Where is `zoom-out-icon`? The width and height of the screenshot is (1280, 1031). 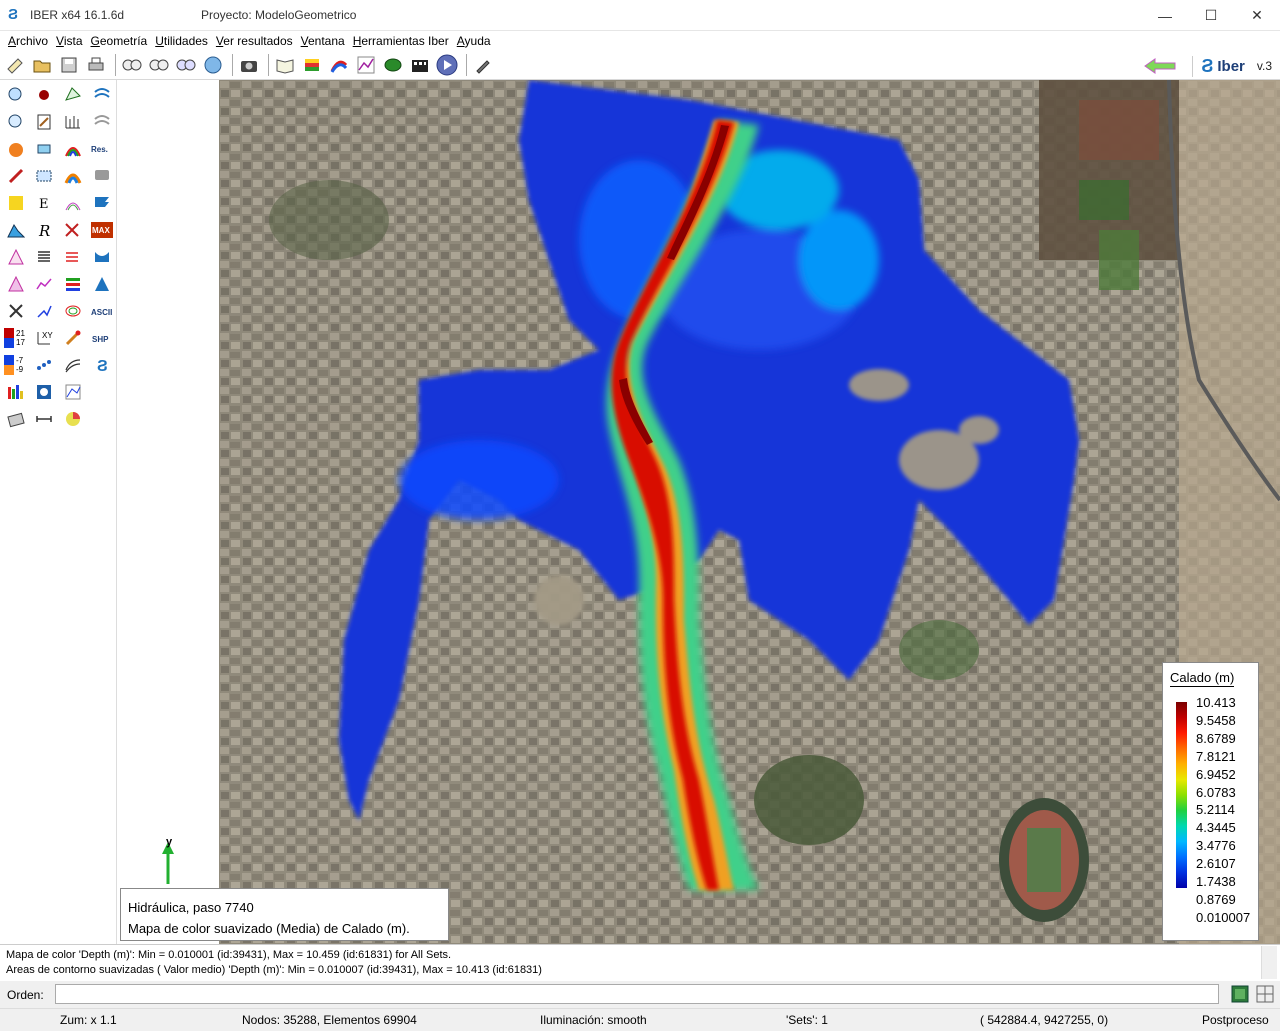 zoom-out-icon is located at coordinates (159, 65).